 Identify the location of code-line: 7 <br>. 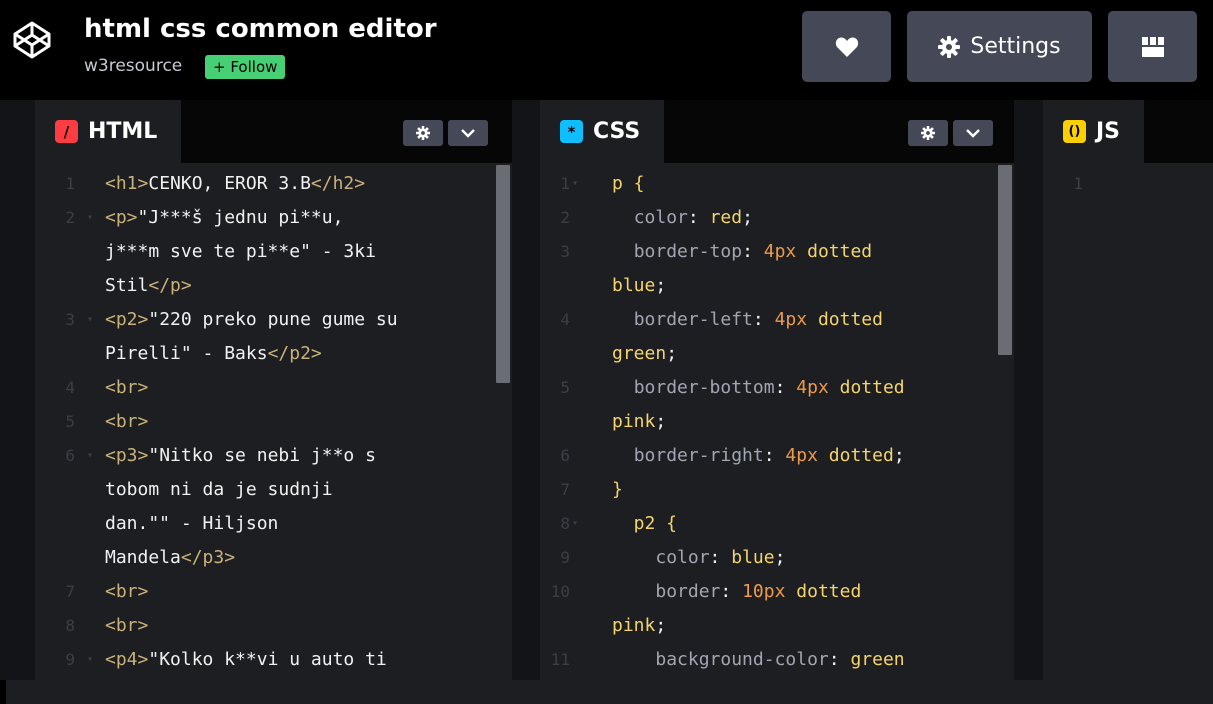
(273, 592).